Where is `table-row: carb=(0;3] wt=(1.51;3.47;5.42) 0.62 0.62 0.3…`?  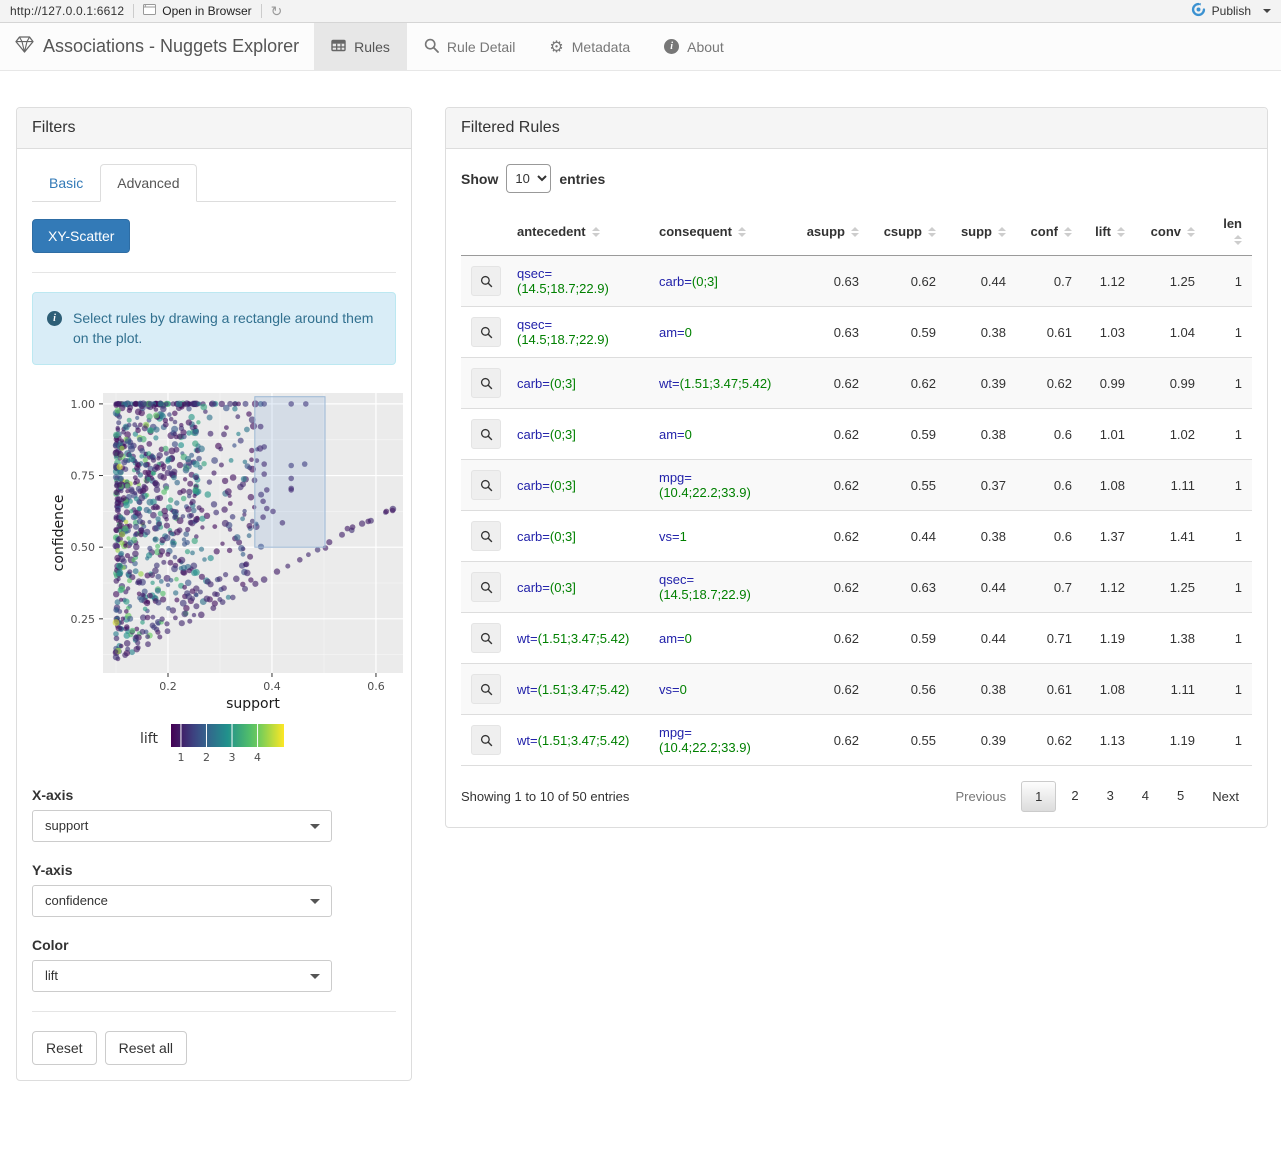
table-row: carb=(0;3] wt=(1.51;3.47;5.42) 0.62 0.62 0.3… is located at coordinates (856, 383).